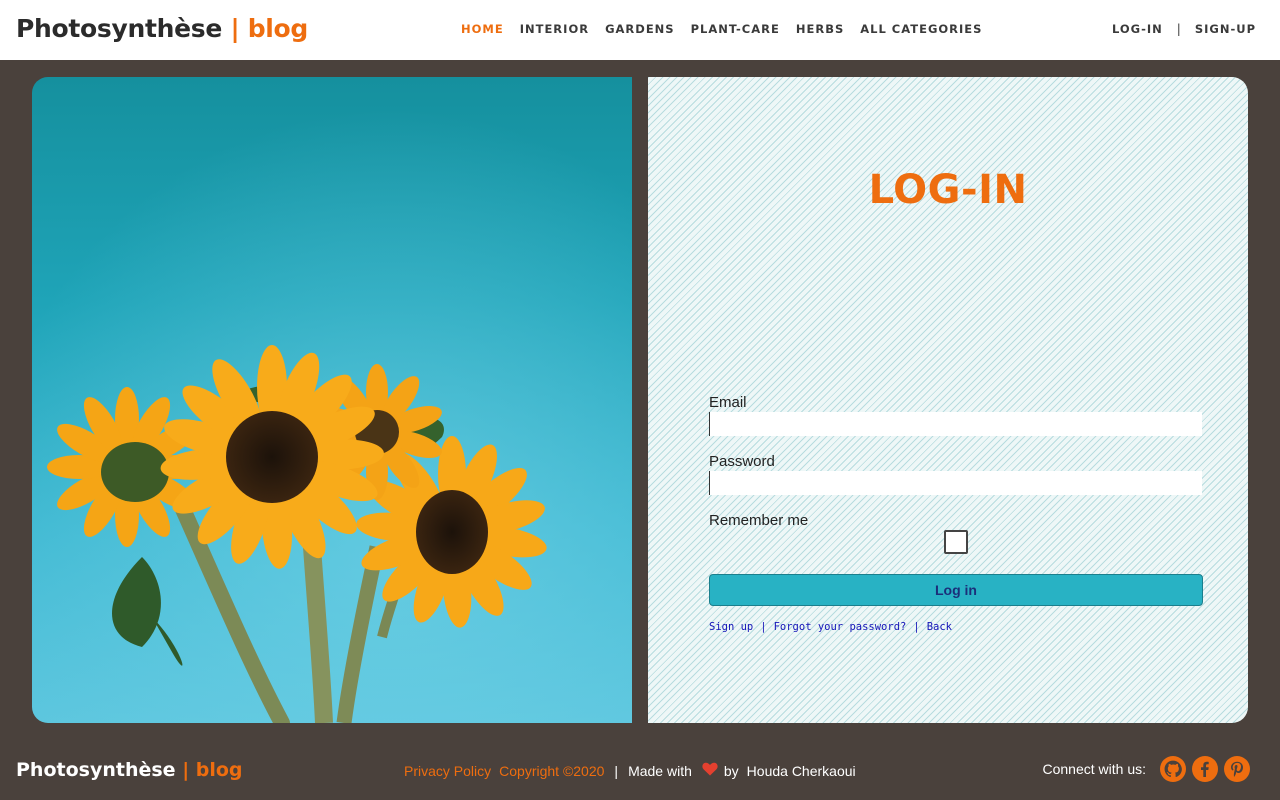 This screenshot has height=800, width=1280. Describe the element at coordinates (552, 770) in the screenshot. I see `copyright-text: Copyright ©2020` at that location.